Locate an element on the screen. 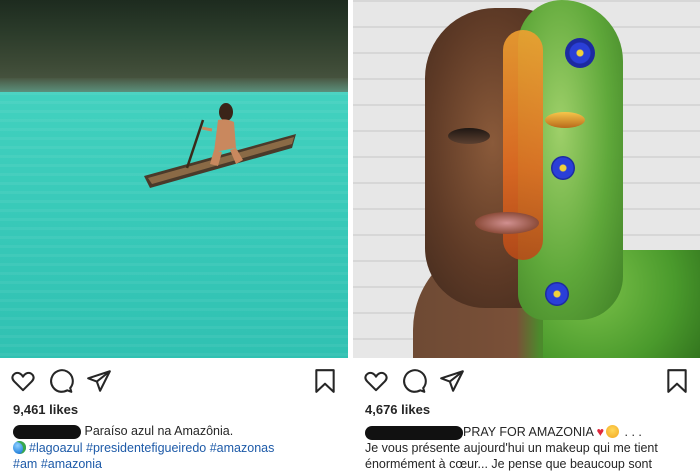  lips is located at coordinates (507, 223).